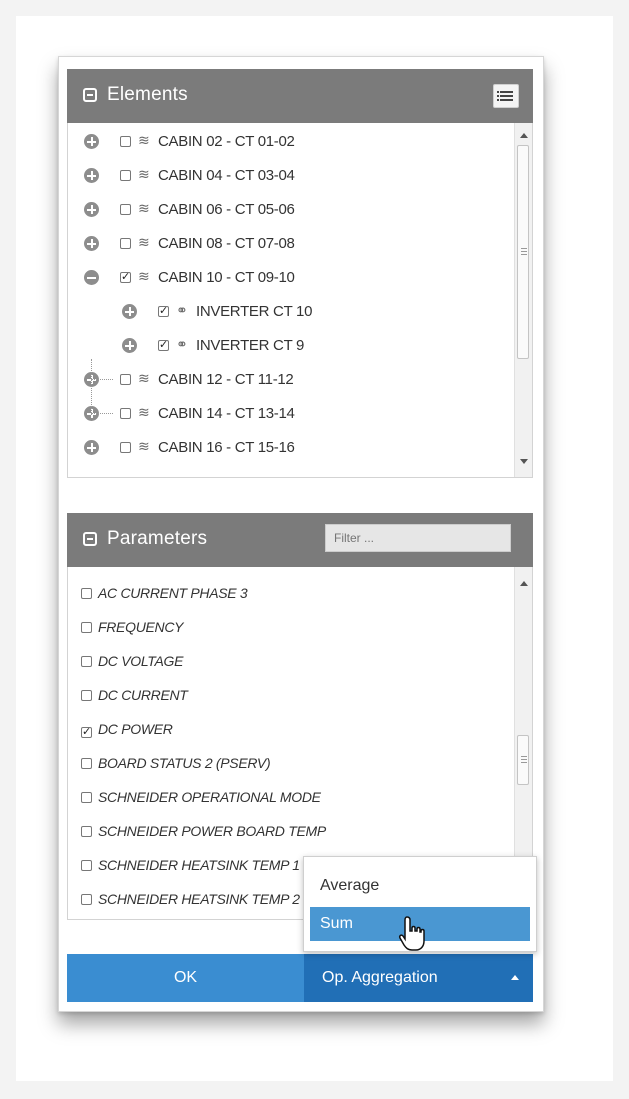 Image resolution: width=629 pixels, height=1099 pixels. I want to click on parameter-item: ✓ DC POWER, so click(127, 737).